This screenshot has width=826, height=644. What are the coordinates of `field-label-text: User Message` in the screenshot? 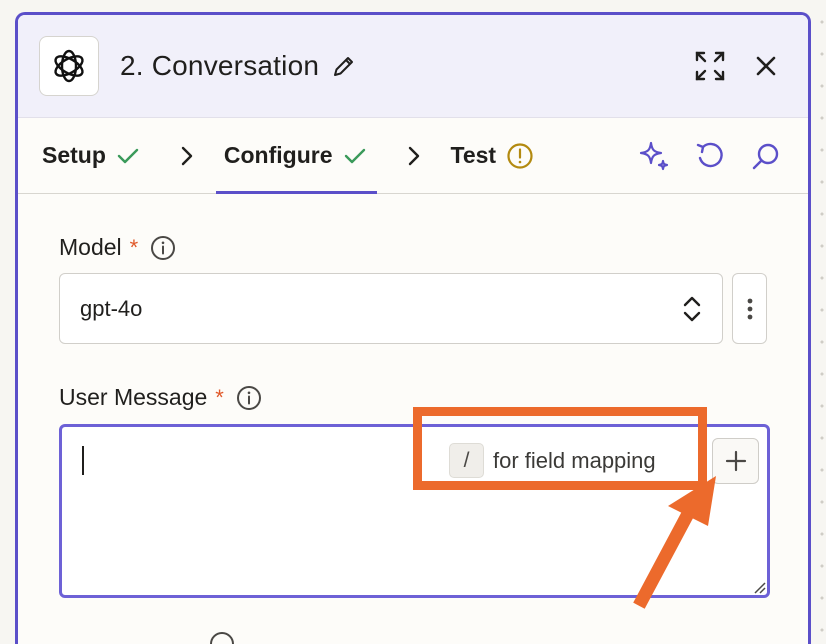 It's located at (133, 397).